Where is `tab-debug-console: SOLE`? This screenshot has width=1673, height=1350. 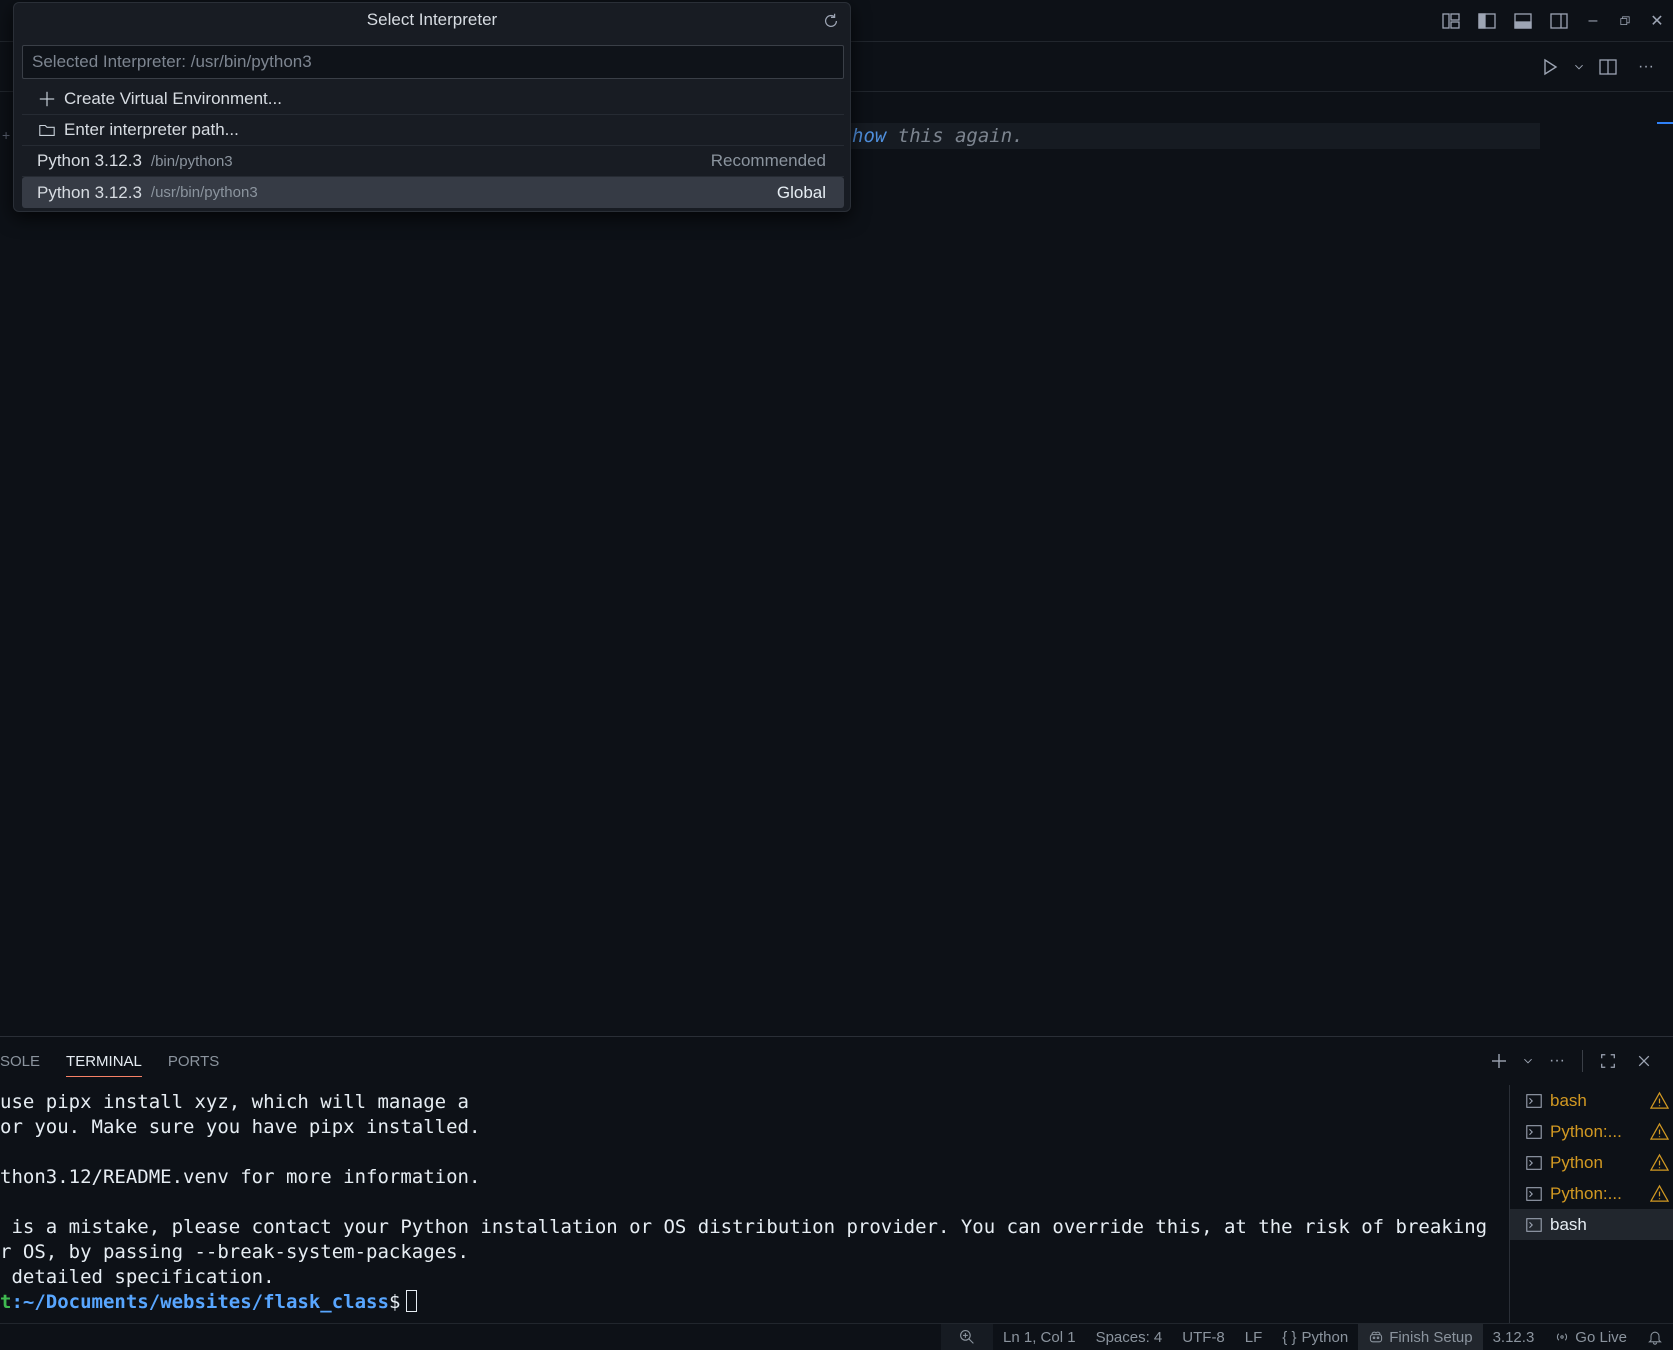
tab-debug-console: SOLE is located at coordinates (26, 1061).